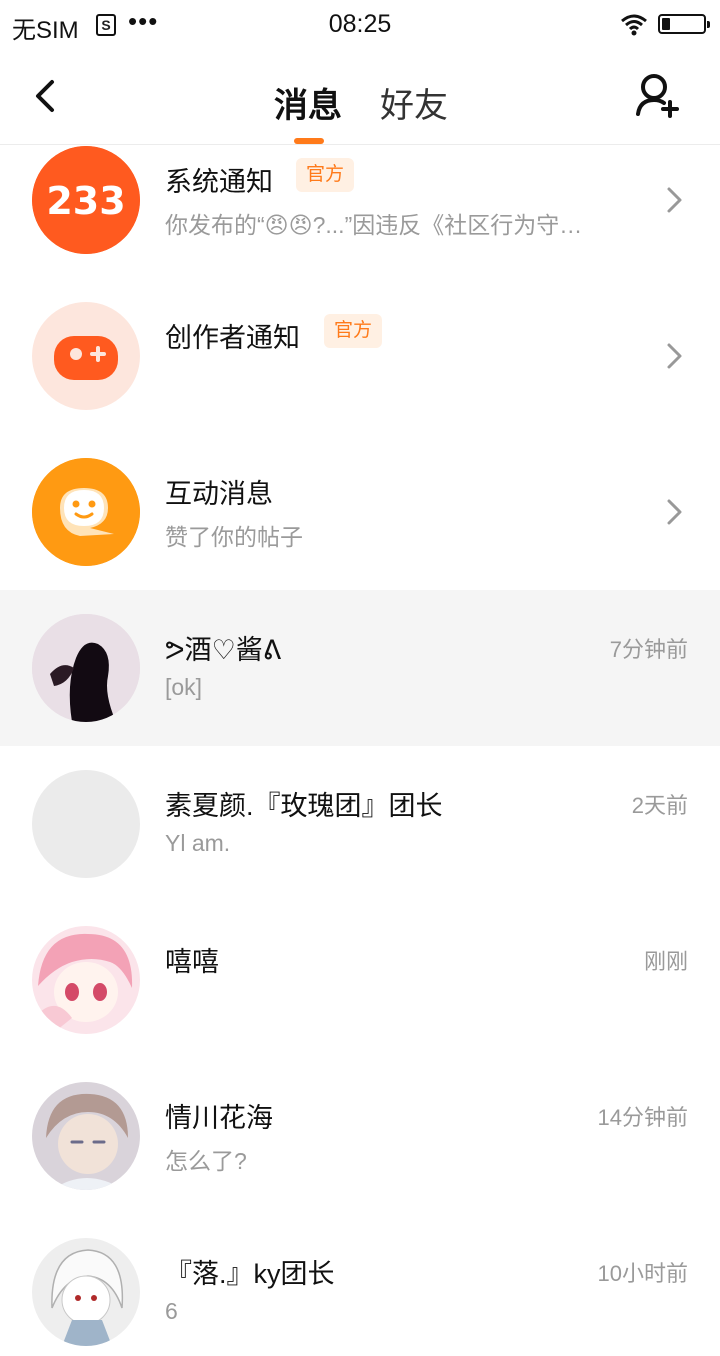  Describe the element at coordinates (304, 806) in the screenshot. I see `contact-name: 素夏颜.『玫瑰团』团长` at that location.